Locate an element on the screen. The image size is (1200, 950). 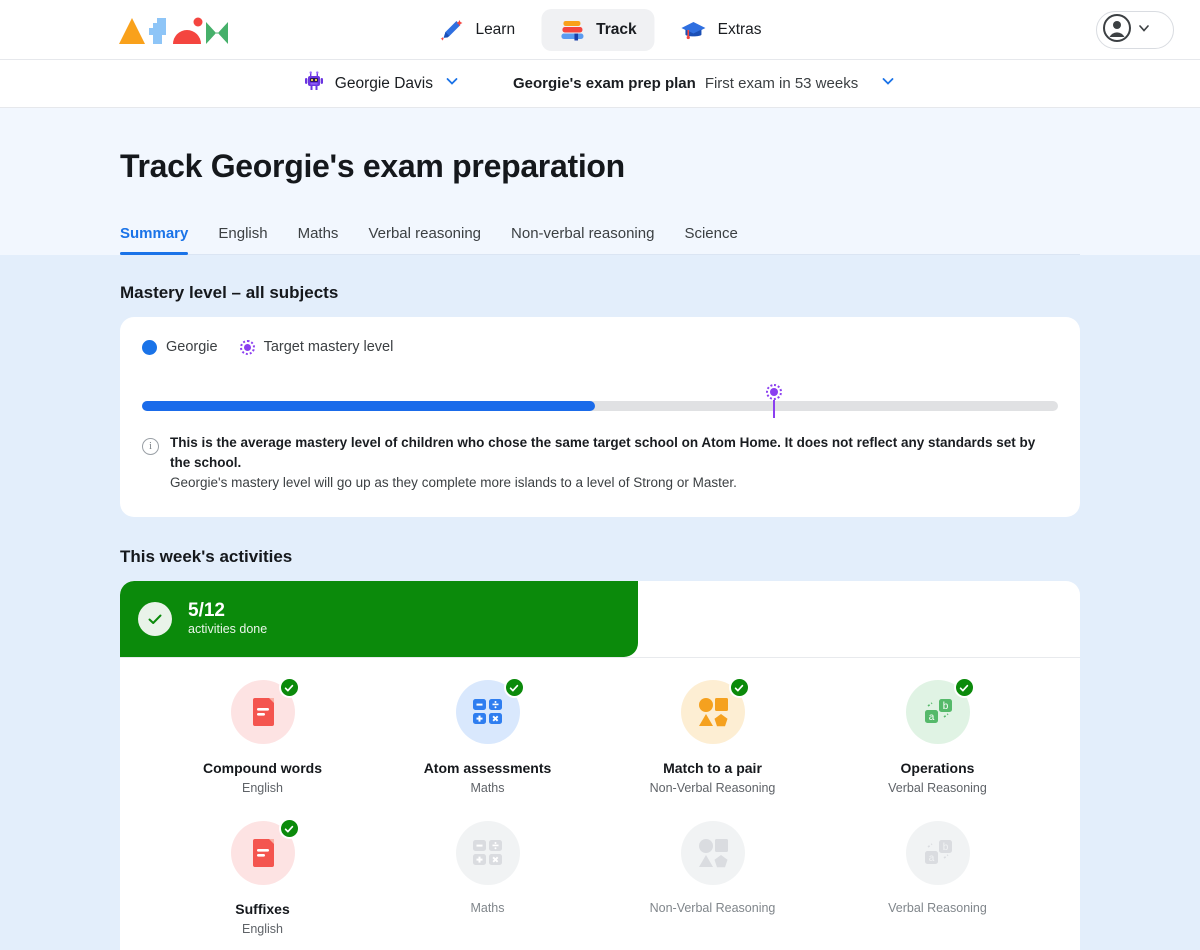
vr-letters-icon: a b is located at coordinates (937, 853).